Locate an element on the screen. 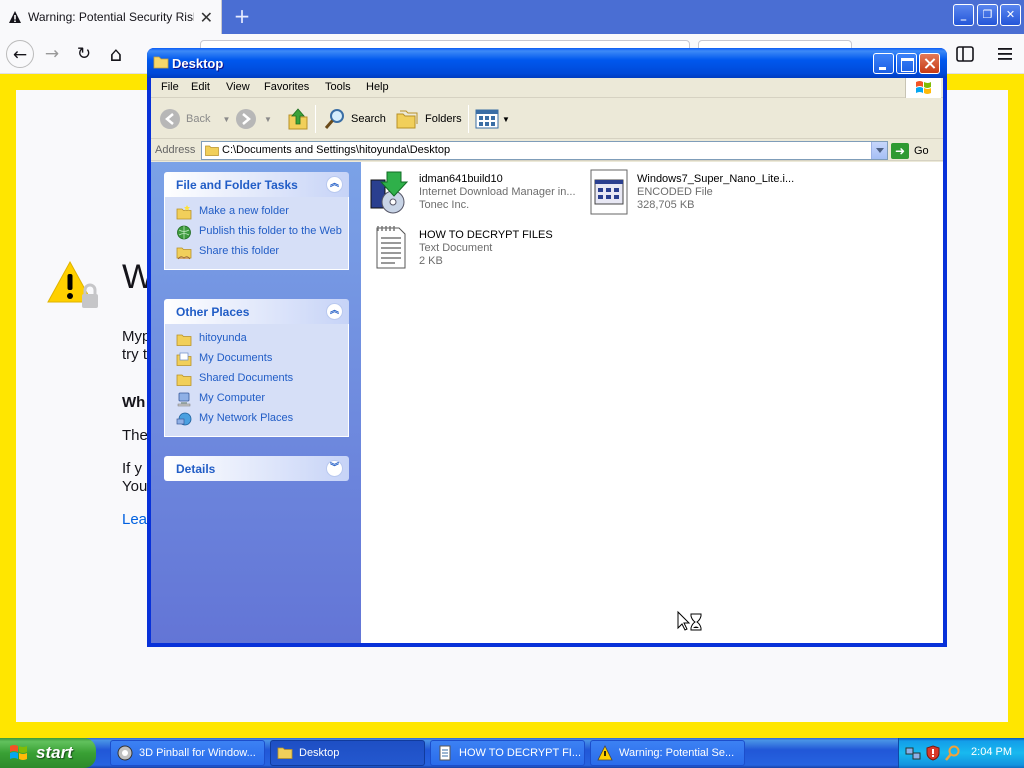 The height and width of the screenshot is (768, 1024). firefox-close-button: ✕ is located at coordinates (1010, 15).